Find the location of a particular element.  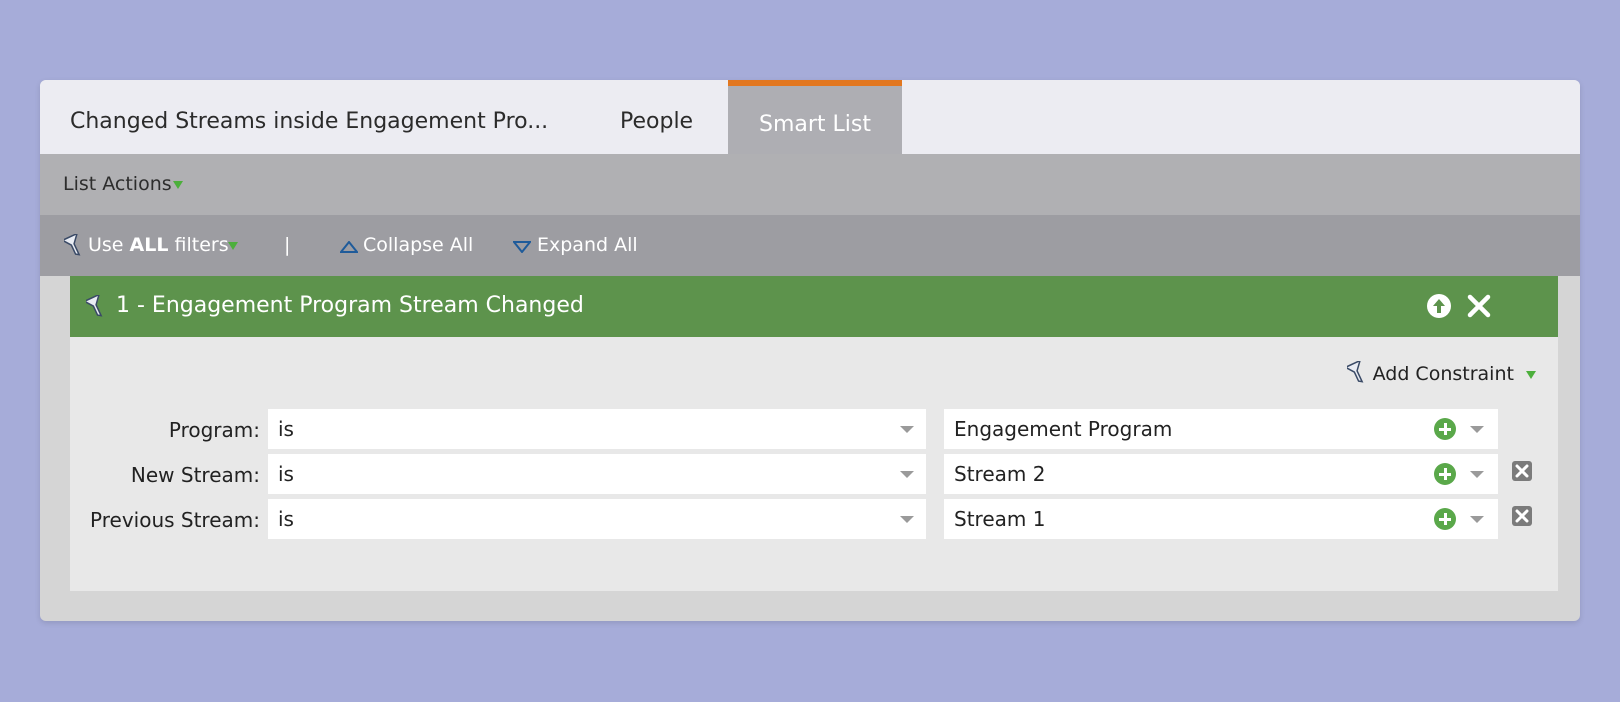

expand-all-button: Expand All is located at coordinates (587, 245).